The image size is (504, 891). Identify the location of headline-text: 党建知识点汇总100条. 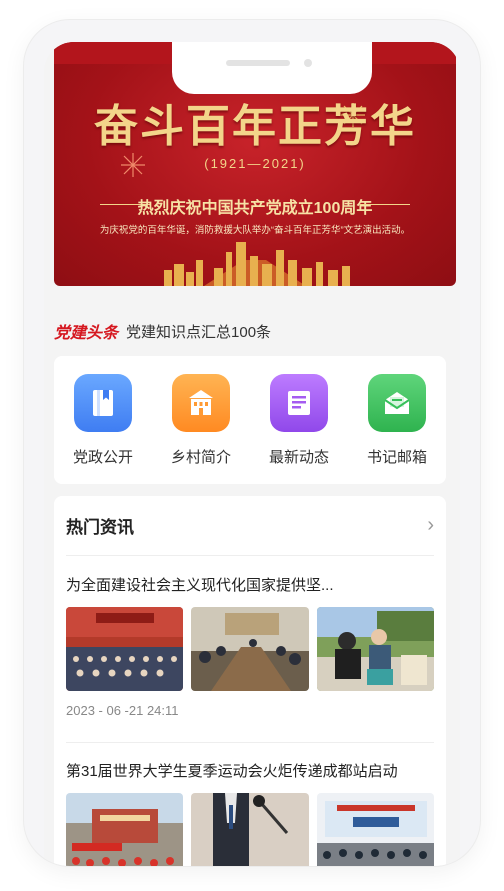
(198, 331).